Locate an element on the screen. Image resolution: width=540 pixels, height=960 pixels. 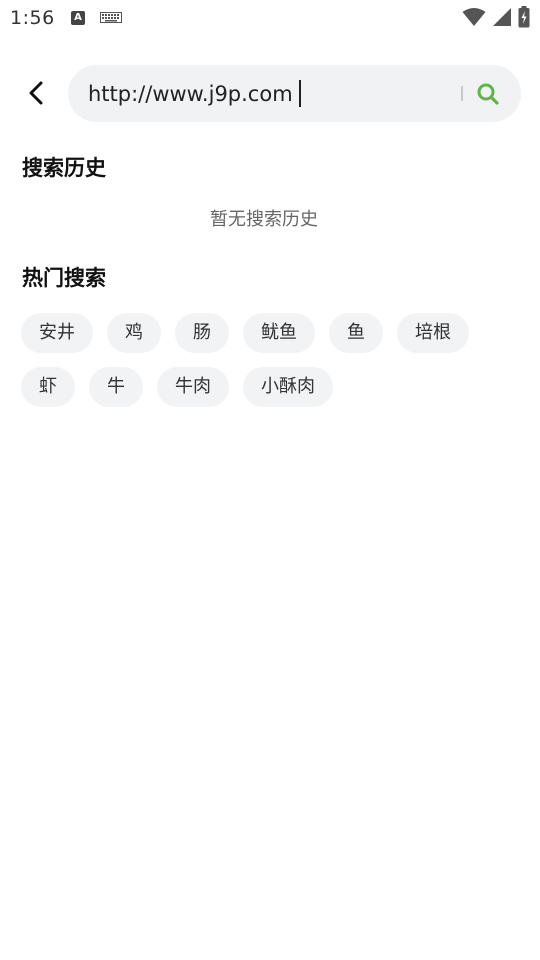
hot-tag-fish: 鱼 is located at coordinates (356, 333).